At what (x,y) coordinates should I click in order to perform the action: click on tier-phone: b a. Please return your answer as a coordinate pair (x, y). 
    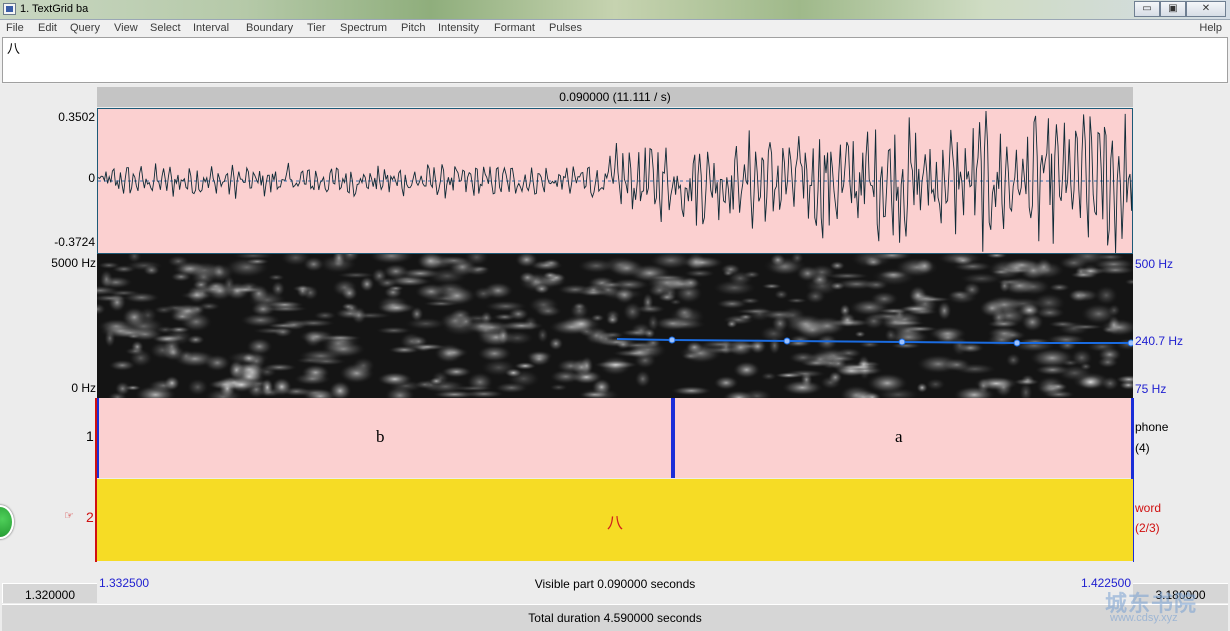
    Looking at the image, I should click on (615, 438).